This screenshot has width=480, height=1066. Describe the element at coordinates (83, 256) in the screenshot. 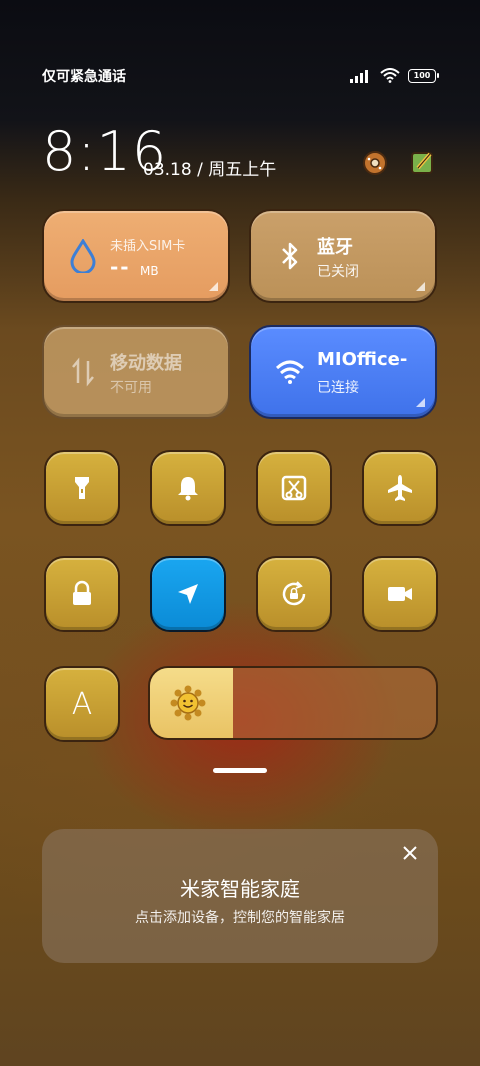

I see `water-drop-icon` at that location.